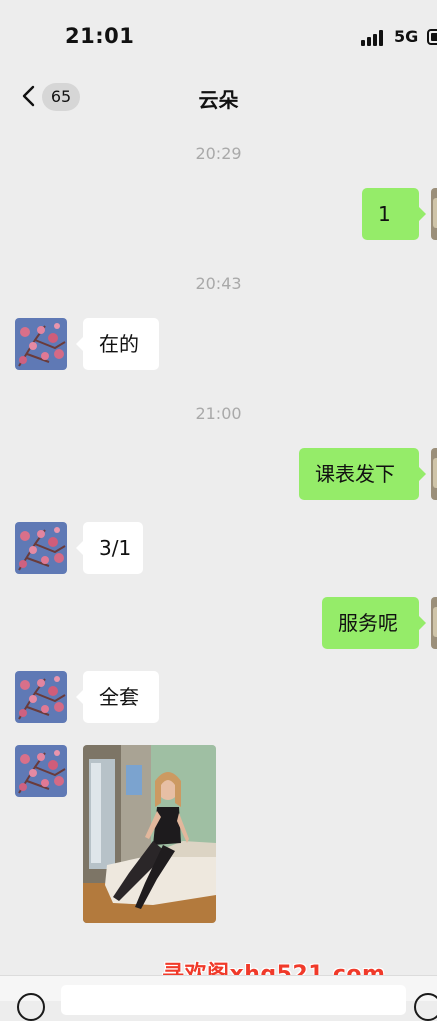 The width and height of the screenshot is (437, 1021). I want to click on incoming-message: 3/1, so click(109, 548).